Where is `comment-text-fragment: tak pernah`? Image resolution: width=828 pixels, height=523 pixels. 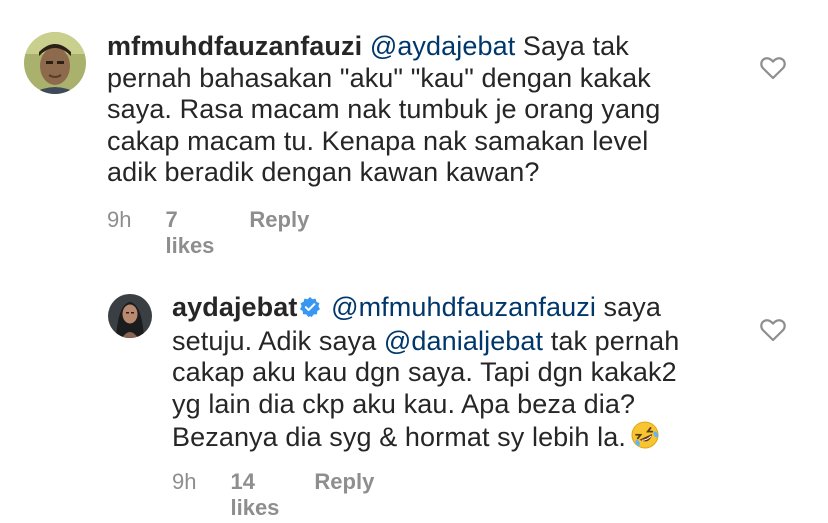 comment-text-fragment: tak pernah is located at coordinates (611, 340).